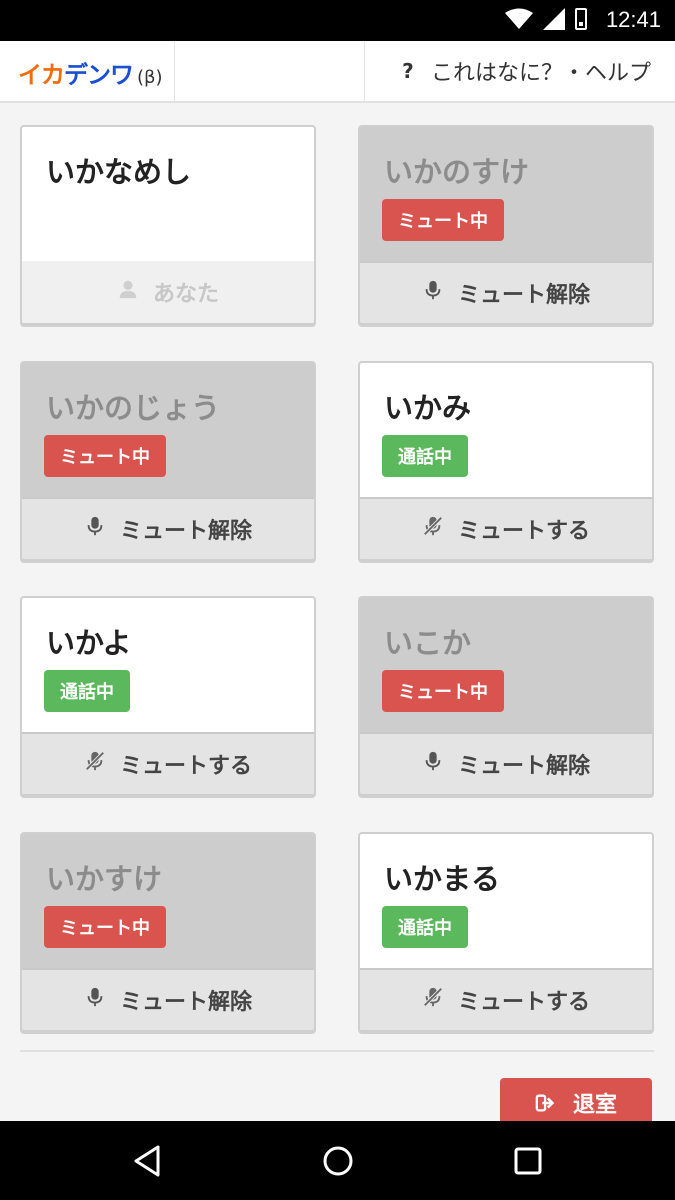 The height and width of the screenshot is (1200, 675). Describe the element at coordinates (185, 294) in the screenshot. I see `action-label: あなた` at that location.